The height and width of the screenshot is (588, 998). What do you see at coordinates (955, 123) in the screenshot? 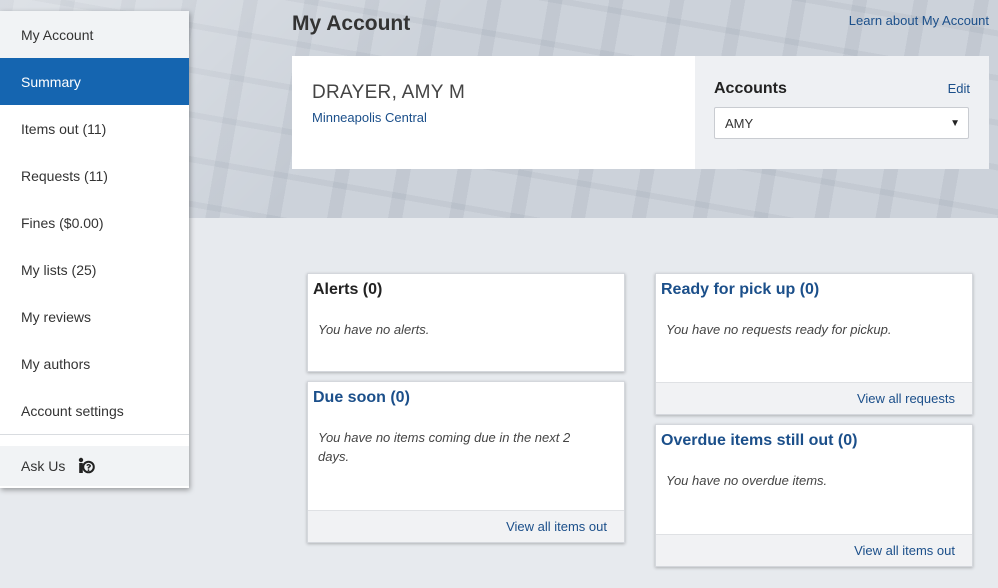
I see `caret-down-icon: ▼` at bounding box center [955, 123].